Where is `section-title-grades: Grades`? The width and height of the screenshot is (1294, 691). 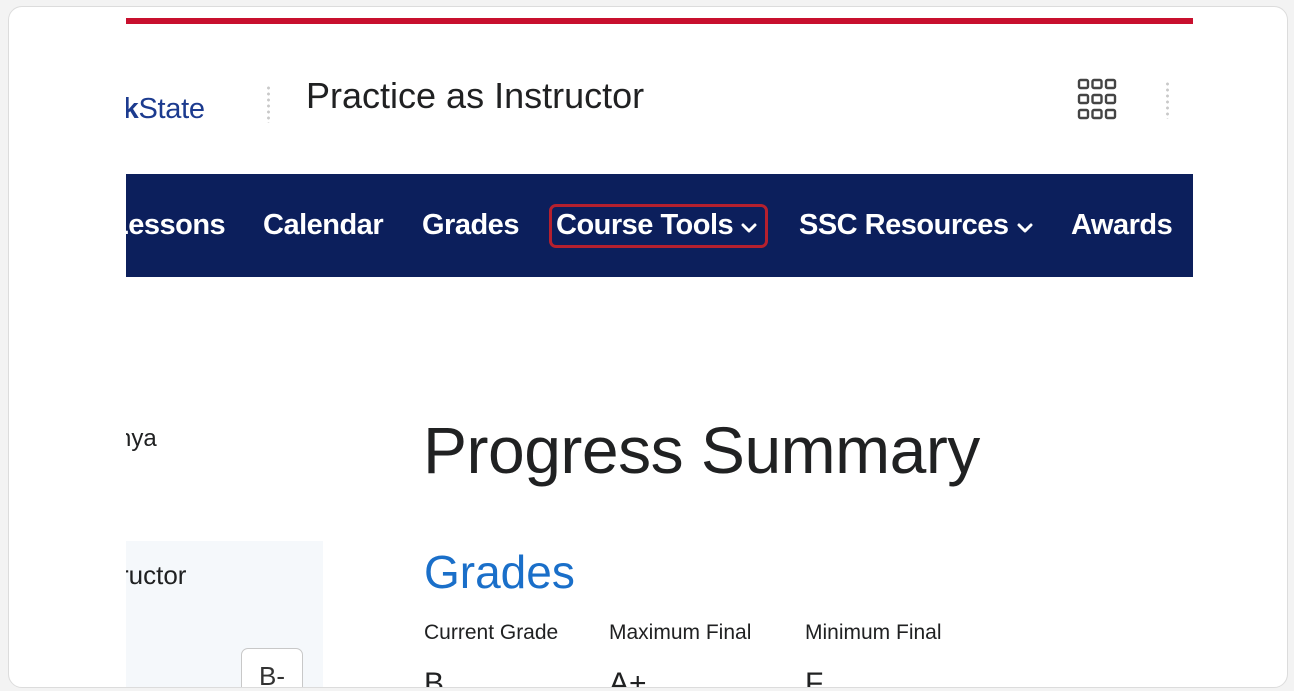 section-title-grades: Grades is located at coordinates (499, 572).